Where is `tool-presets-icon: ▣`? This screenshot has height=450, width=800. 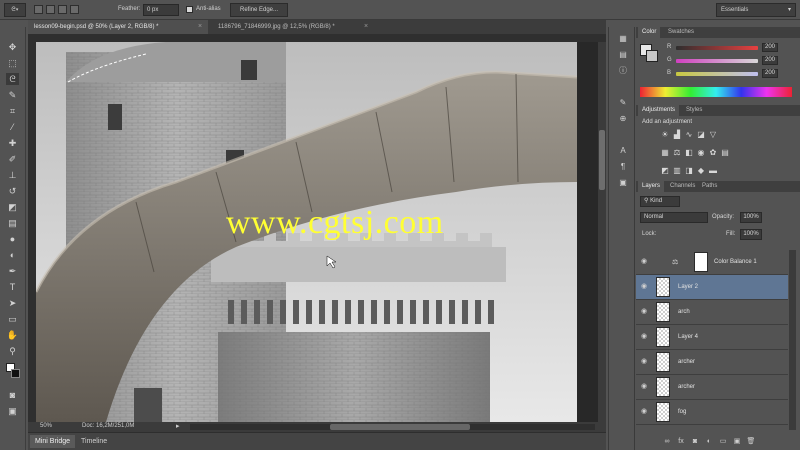
tool-presets-icon: ▣ is located at coordinates (623, 182).